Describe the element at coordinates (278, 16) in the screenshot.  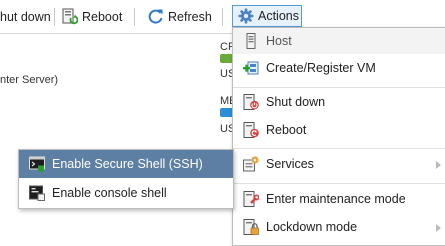
I see `actions-label: Actions` at that location.